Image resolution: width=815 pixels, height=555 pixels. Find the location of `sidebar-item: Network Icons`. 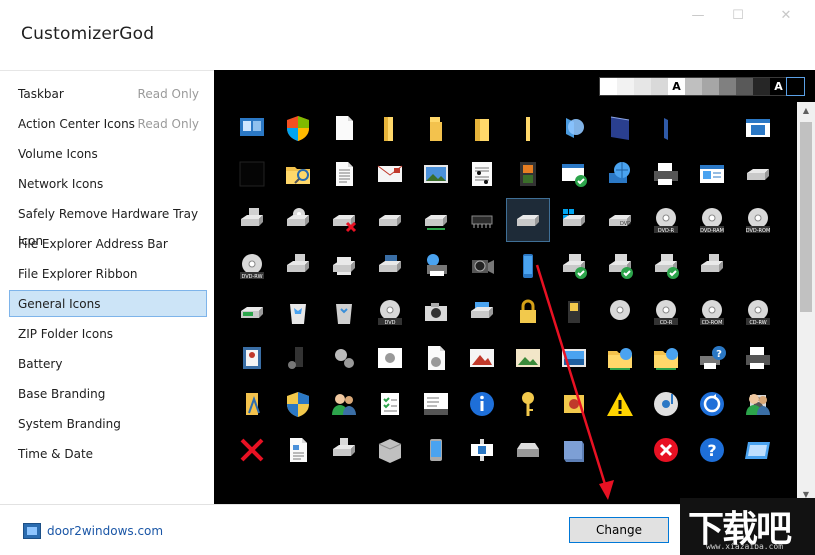

sidebar-item: Network Icons is located at coordinates (108, 183).